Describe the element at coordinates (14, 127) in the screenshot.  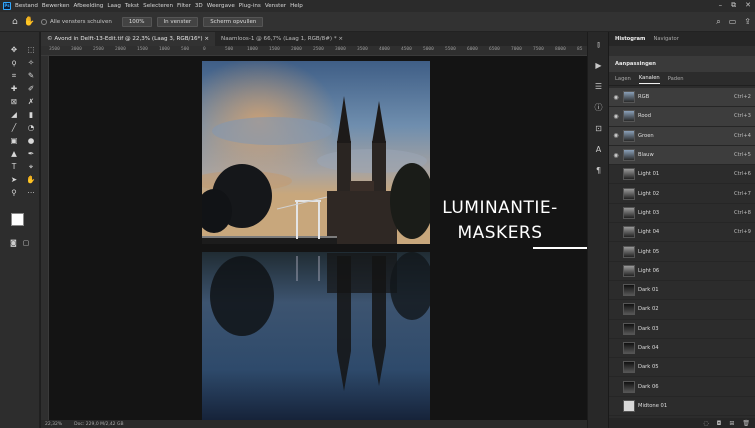
I see `blur-tool-icon: ╱` at that location.